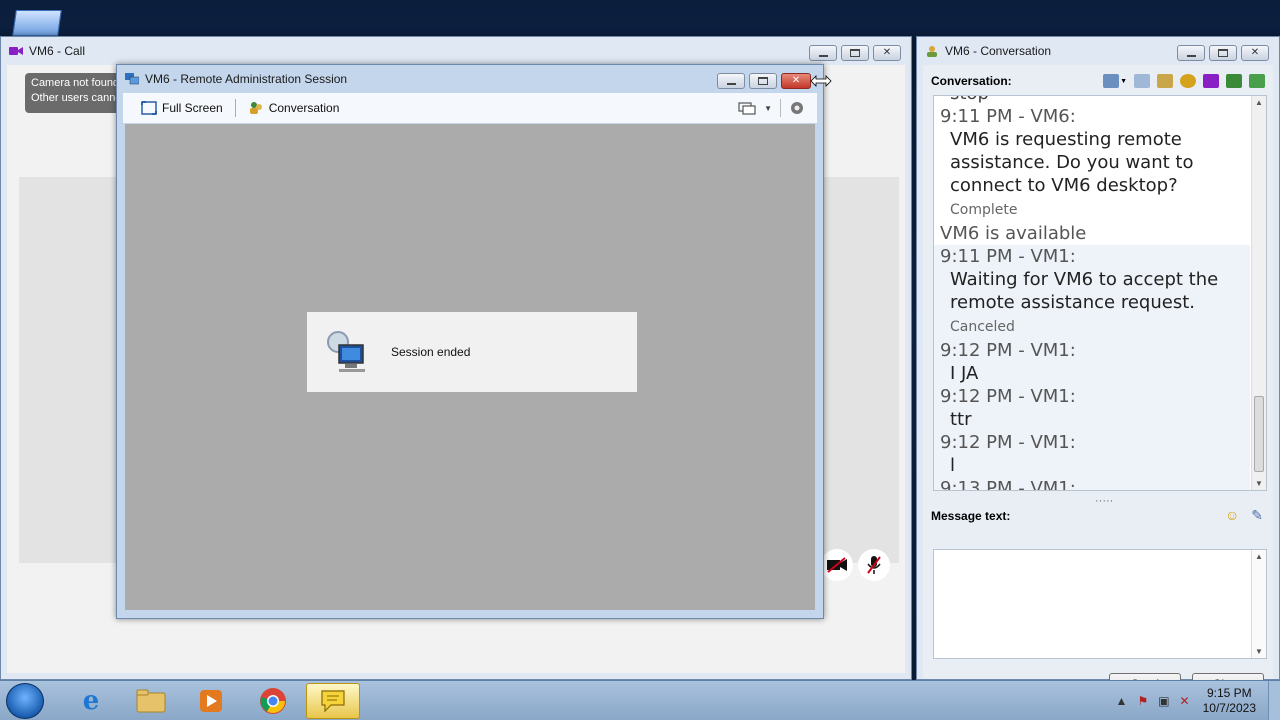 The image size is (1280, 720). I want to click on emoticon-icon: ☺, so click(1232, 515).